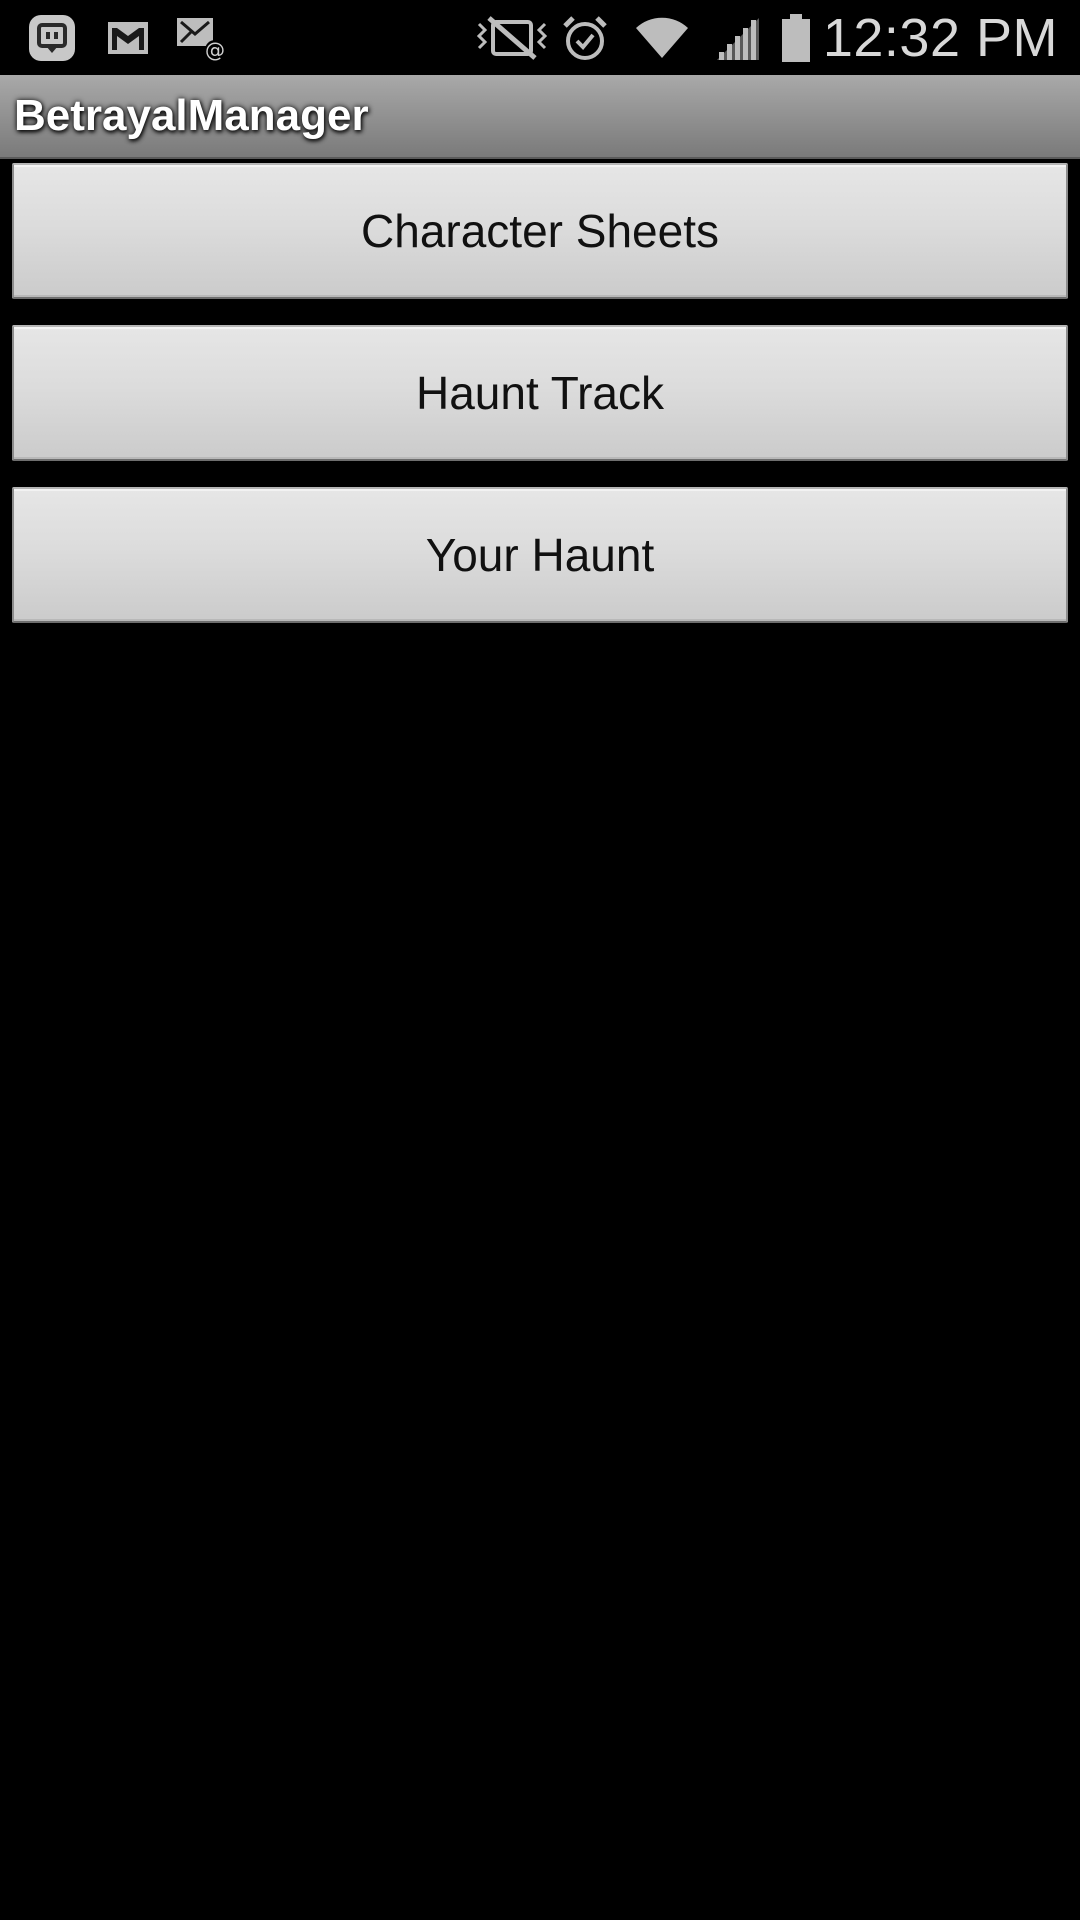 The image size is (1080, 1920). Describe the element at coordinates (540, 555) in the screenshot. I see `your-haunt-button: Your Haunt` at that location.